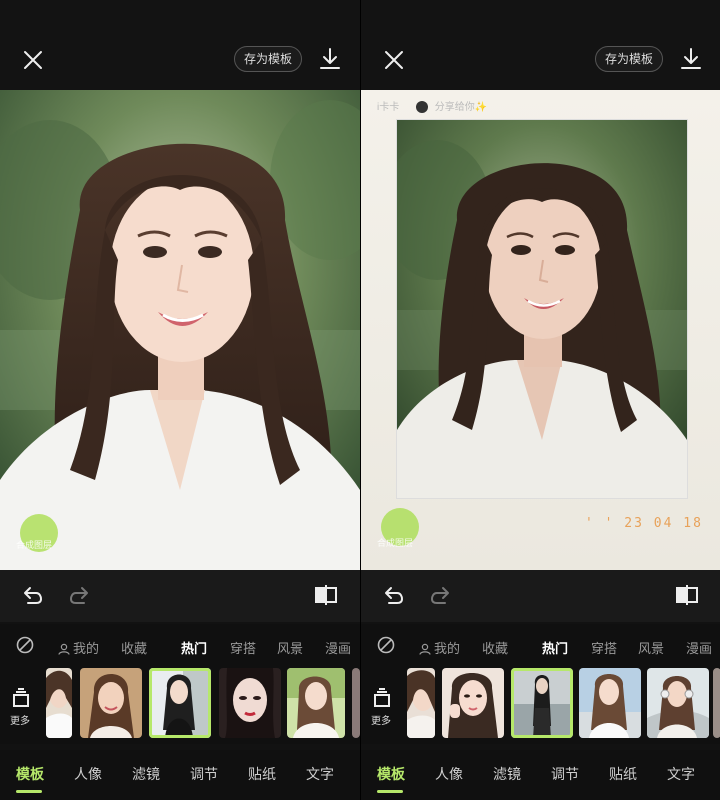 The width and height of the screenshot is (720, 800). I want to click on date-stamp: ' ' 23 04 18, so click(644, 523).